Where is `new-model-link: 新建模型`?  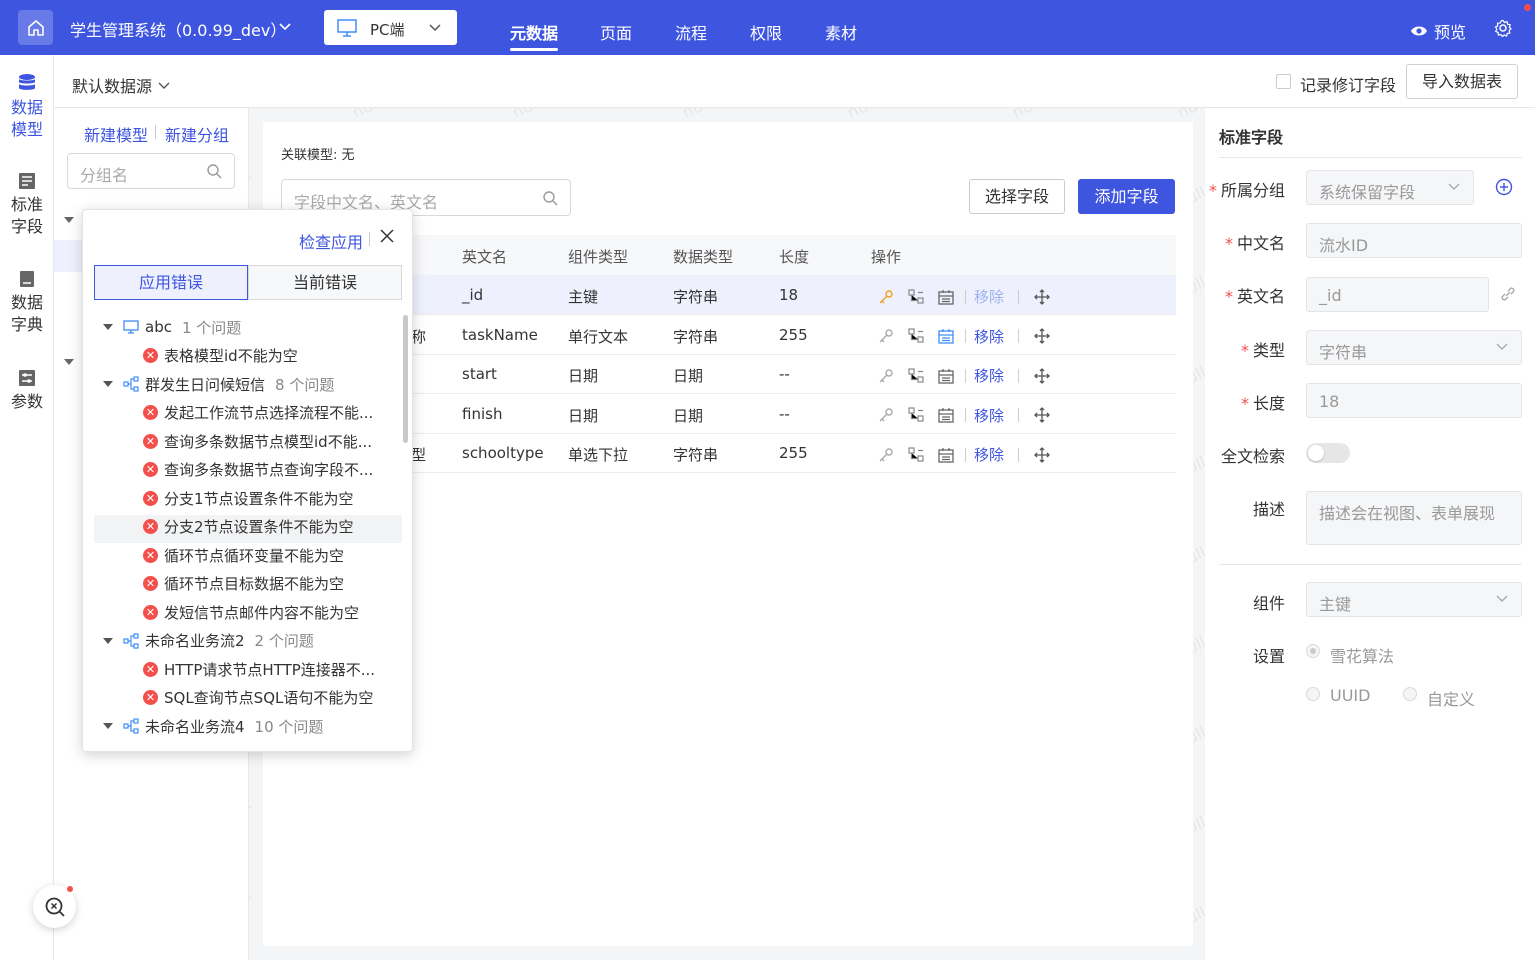 new-model-link: 新建模型 is located at coordinates (116, 134).